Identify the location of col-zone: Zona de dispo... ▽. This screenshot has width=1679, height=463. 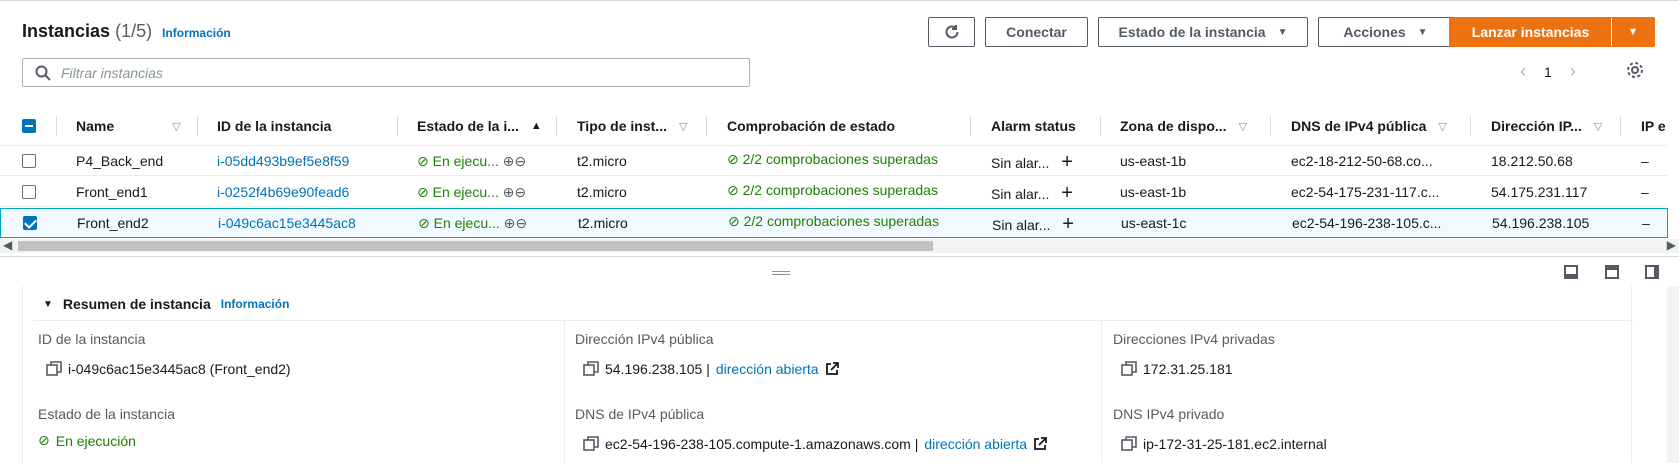
(1183, 126).